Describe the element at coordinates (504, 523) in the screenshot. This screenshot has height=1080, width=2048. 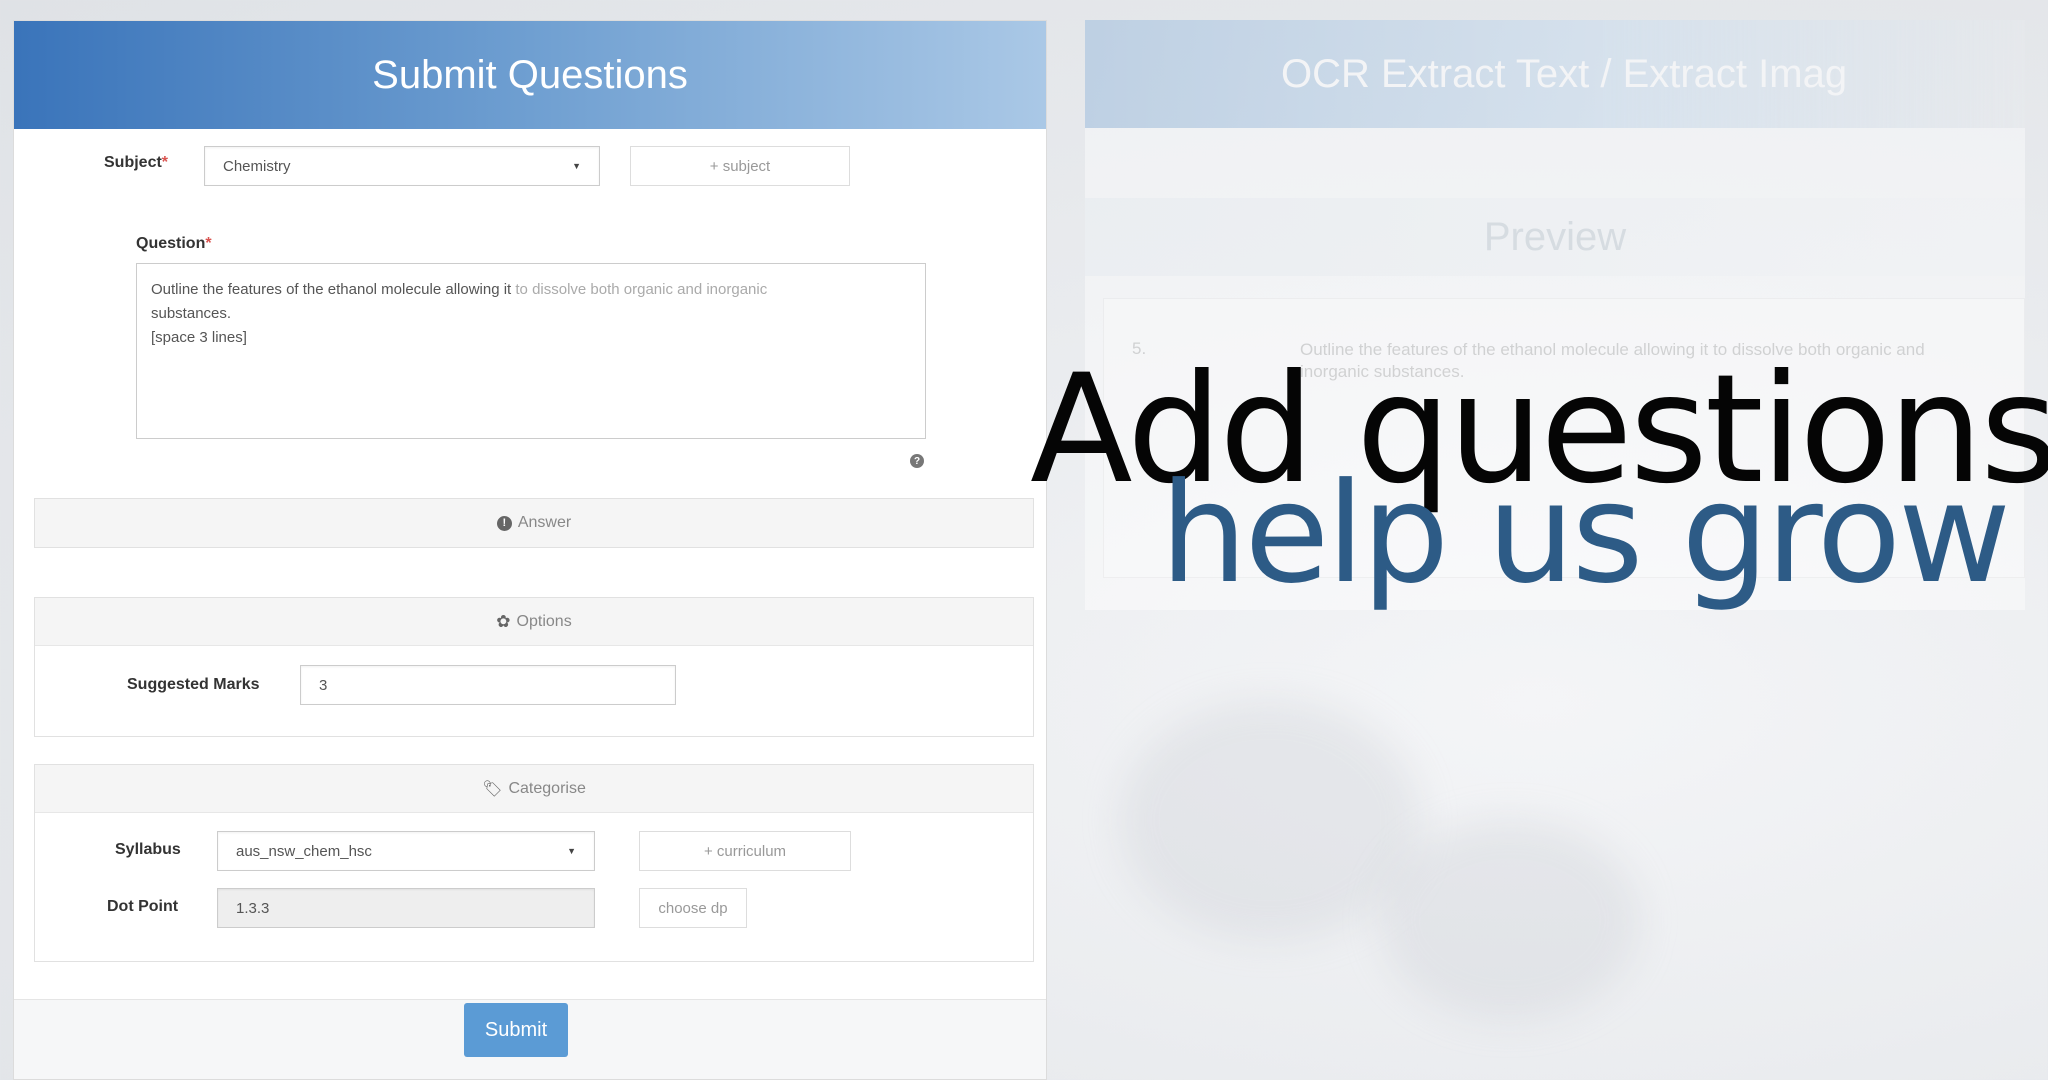
I see `info-icon: !` at that location.